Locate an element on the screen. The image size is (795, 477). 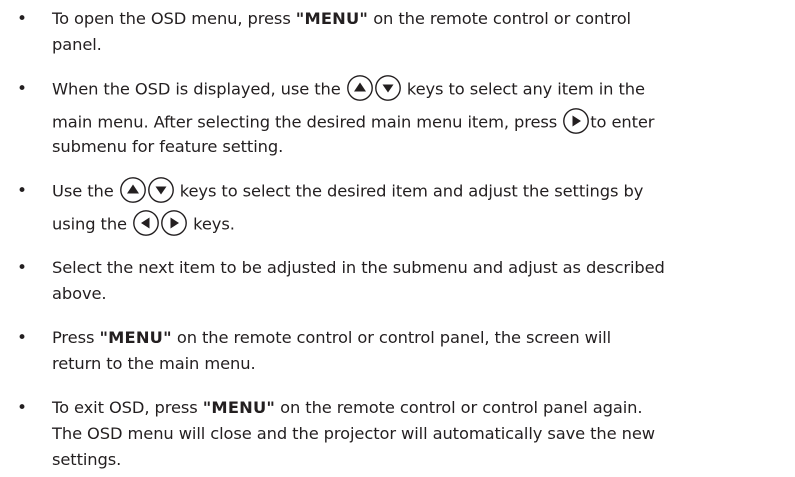
left-arrow-key-icon is located at coordinates (146, 223).